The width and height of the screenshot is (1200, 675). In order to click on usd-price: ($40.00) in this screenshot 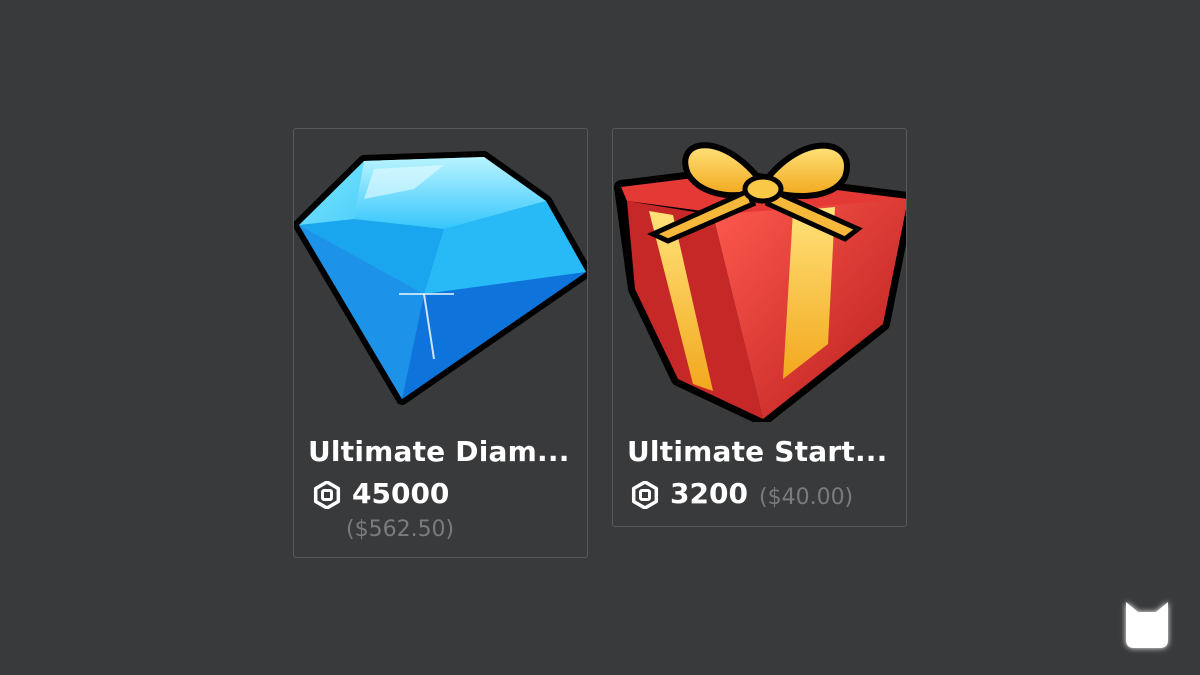, I will do `click(806, 497)`.